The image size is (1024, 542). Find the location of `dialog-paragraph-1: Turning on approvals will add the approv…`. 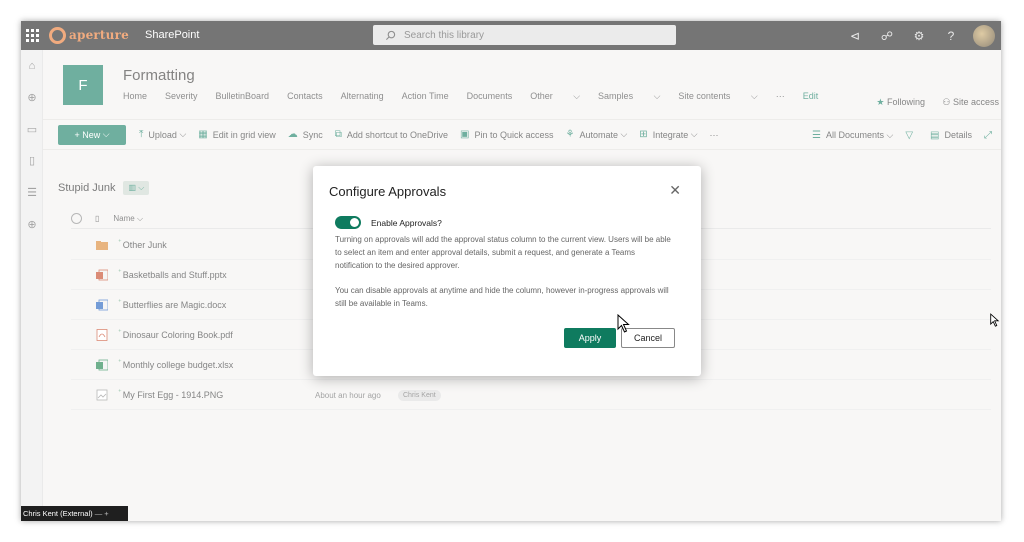

dialog-paragraph-1: Turning on approvals will add the approv… is located at coordinates (503, 252).